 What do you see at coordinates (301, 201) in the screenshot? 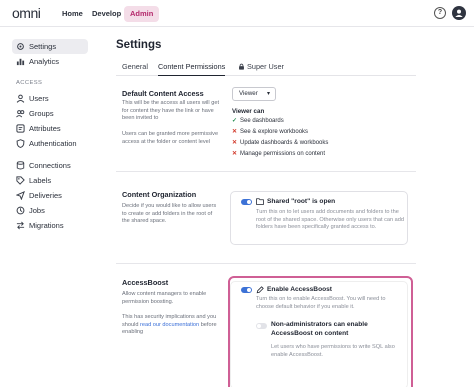
I see `shared-root-title: Shared "root" is open` at bounding box center [301, 201].